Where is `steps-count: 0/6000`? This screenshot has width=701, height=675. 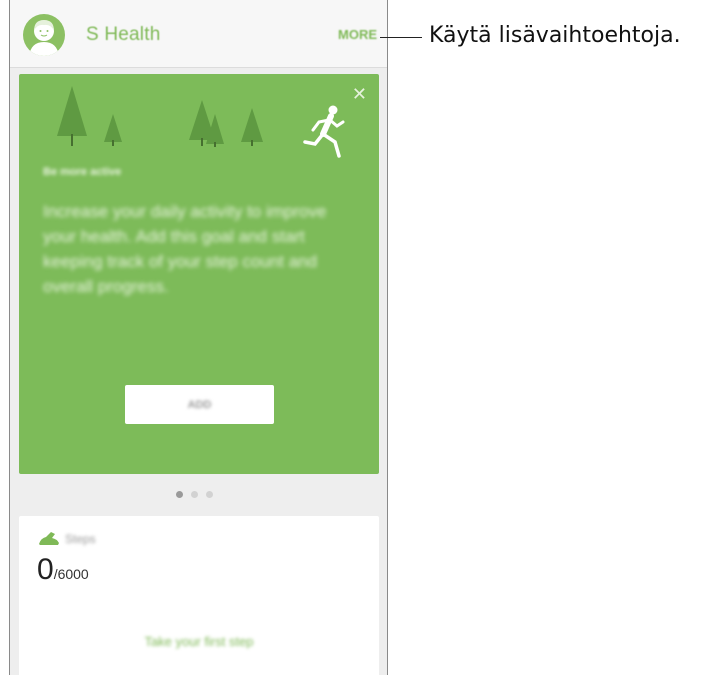 steps-count: 0/6000 is located at coordinates (63, 570).